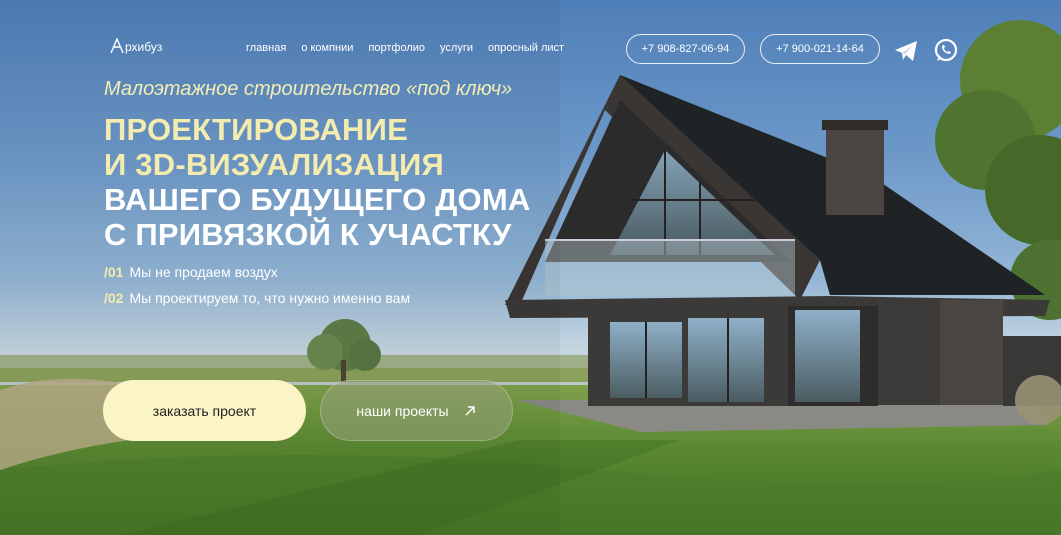 This screenshot has width=1061, height=535. What do you see at coordinates (946, 51) in the screenshot?
I see `whatsapp-icon` at bounding box center [946, 51].